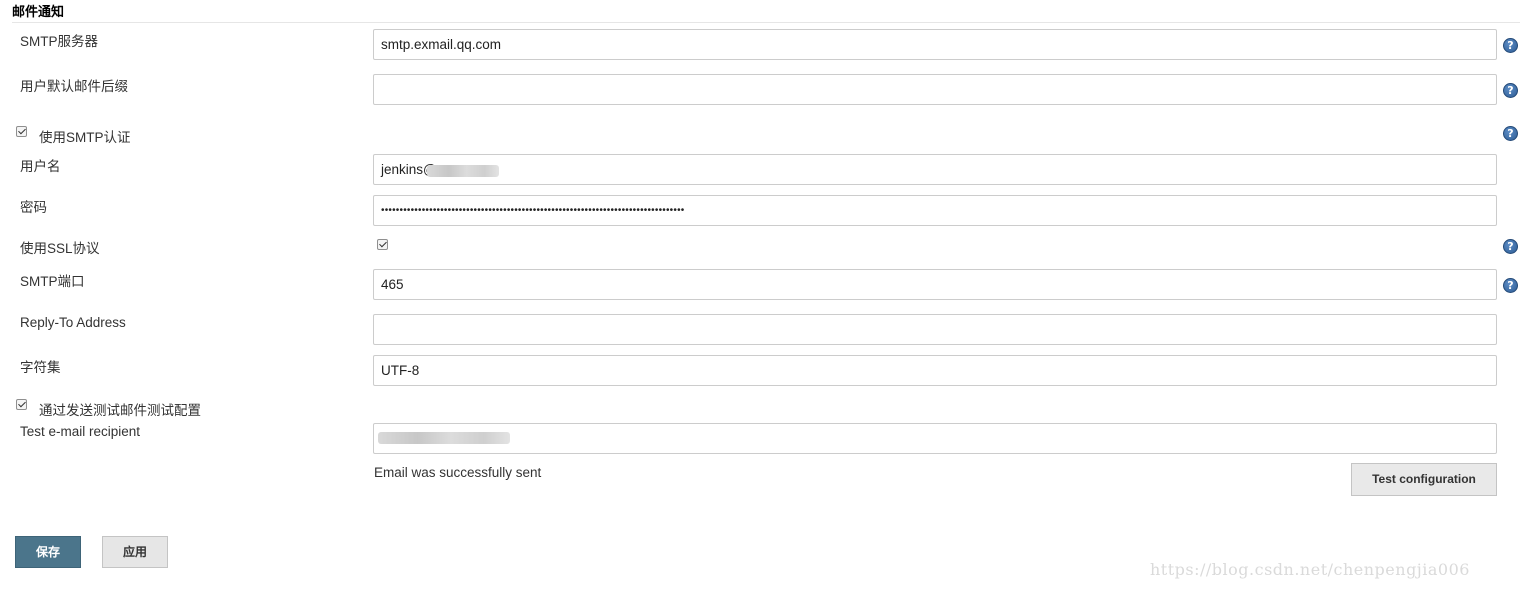 The height and width of the screenshot is (590, 1522). What do you see at coordinates (85, 137) in the screenshot?
I see `use-smtp-auth-label: 使用SMTP认证` at bounding box center [85, 137].